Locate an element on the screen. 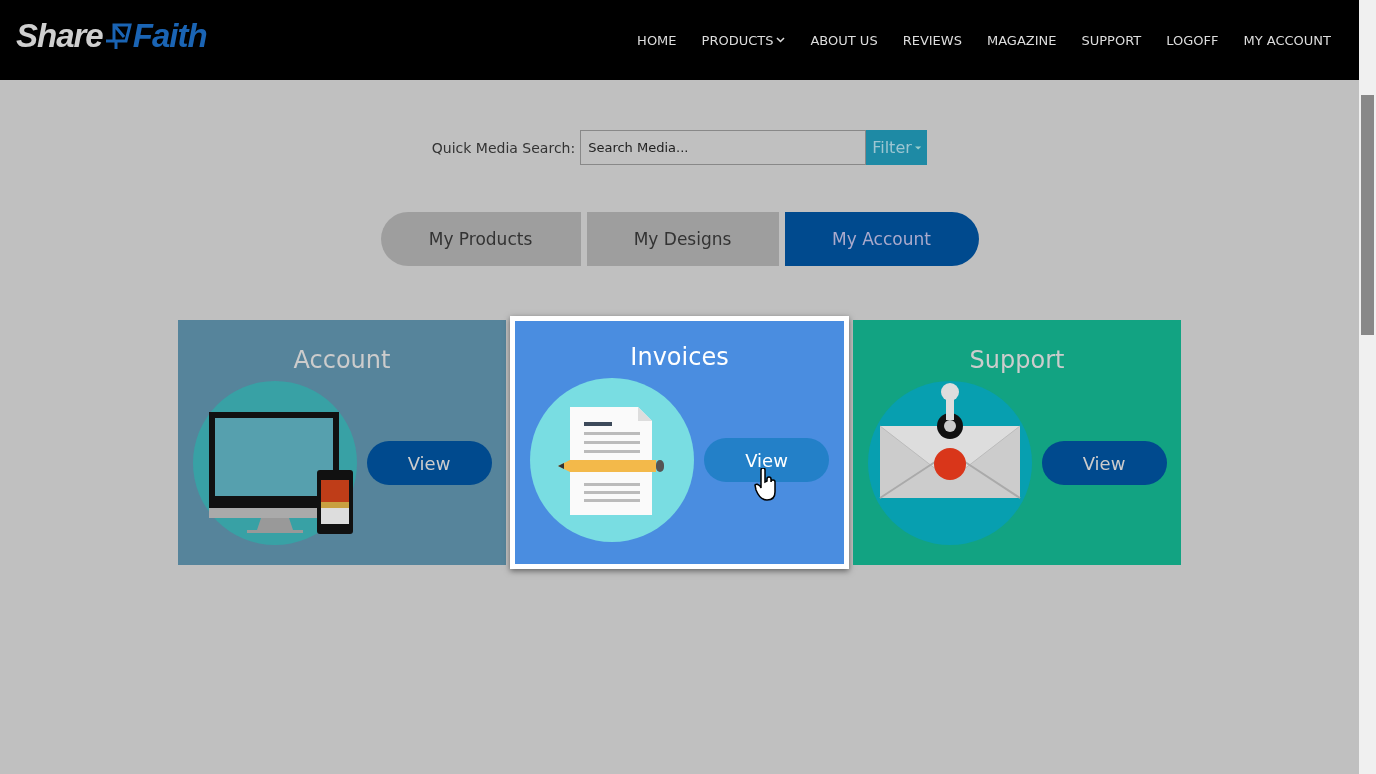 The image size is (1376, 774). card: Account View is located at coordinates (342, 442).